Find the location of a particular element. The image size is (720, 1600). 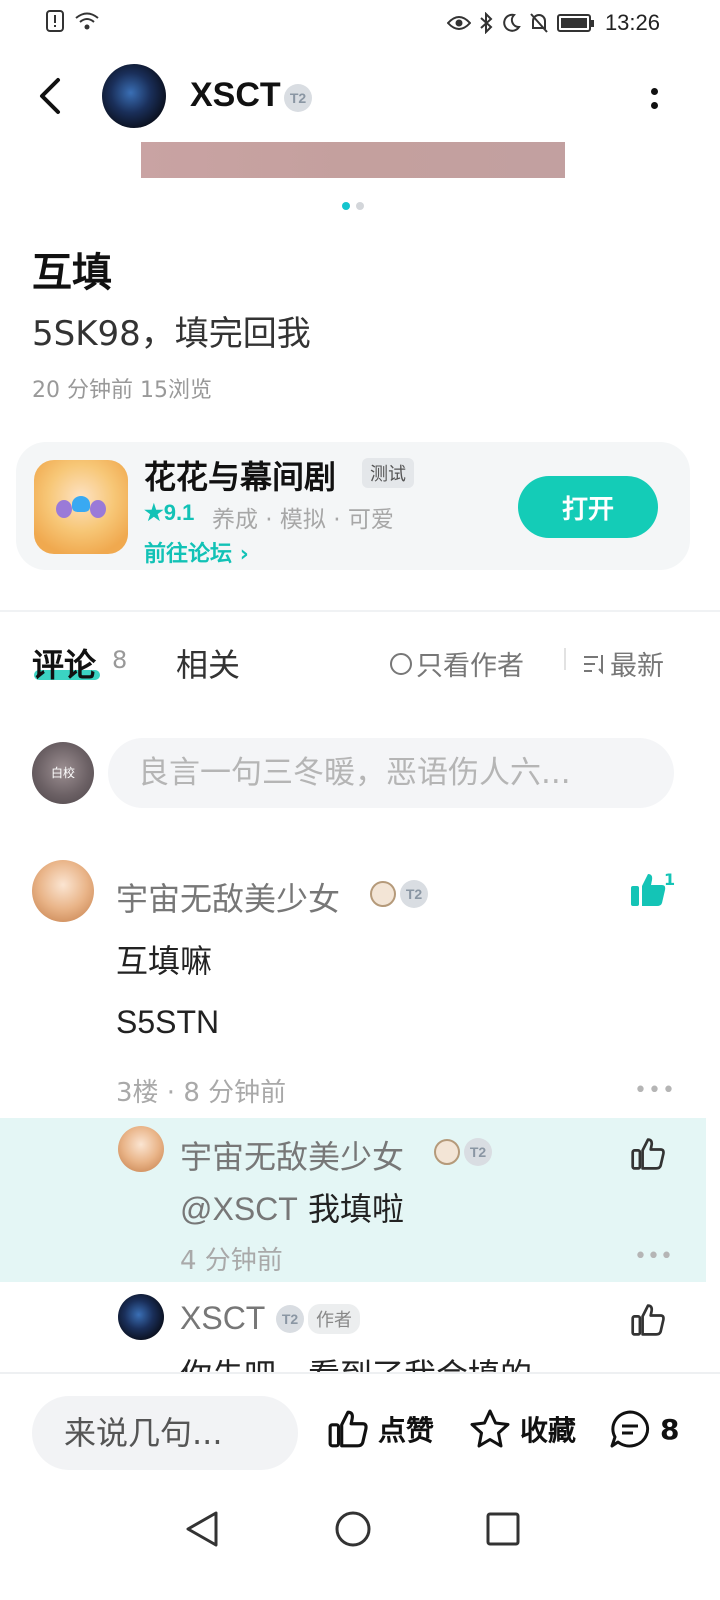

star-icon is located at coordinates (490, 1428).